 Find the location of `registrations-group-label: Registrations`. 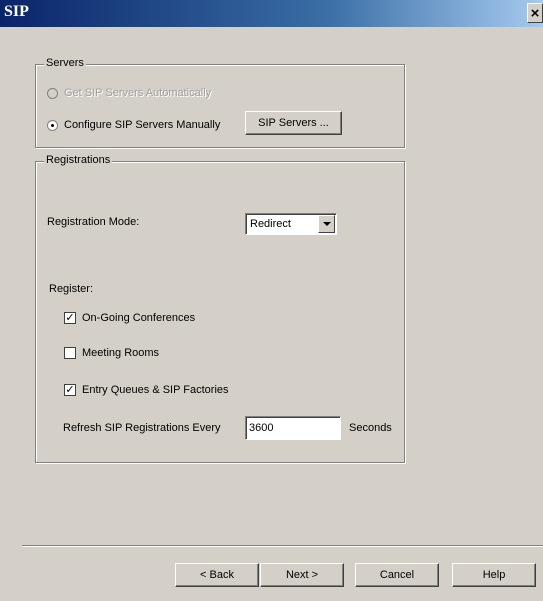

registrations-group-label: Registrations is located at coordinates (78, 160).